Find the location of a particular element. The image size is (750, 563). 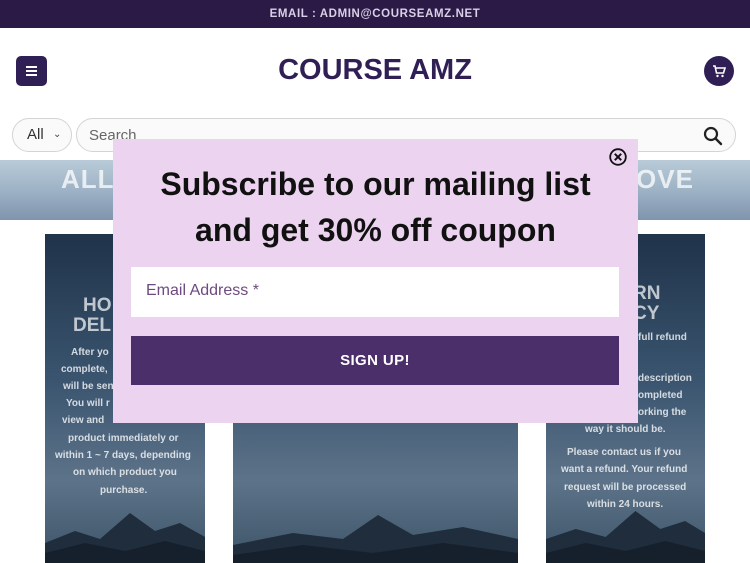

email-field: Email Address * is located at coordinates (375, 292).